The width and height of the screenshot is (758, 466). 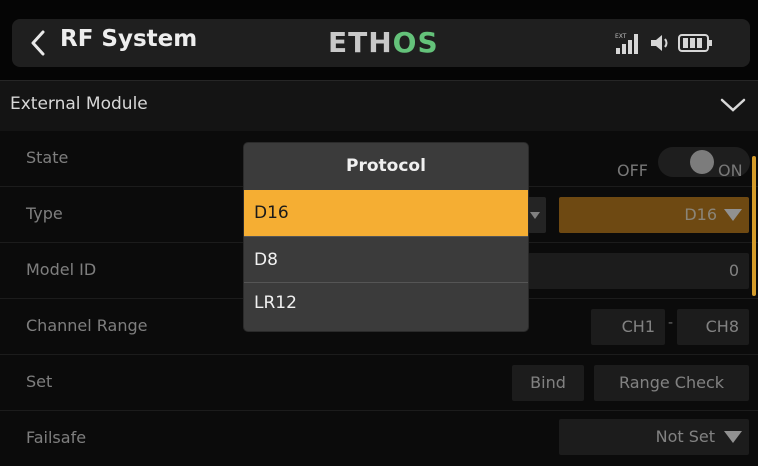 I want to click on option-label: D16, so click(x=271, y=213).